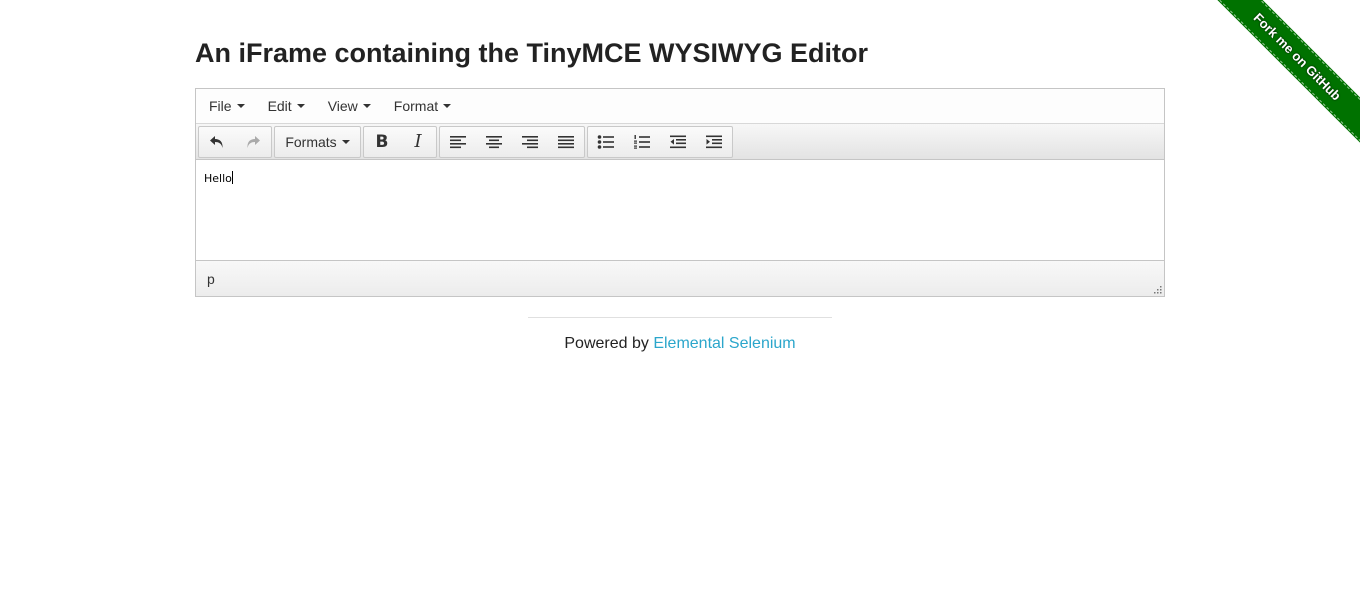  I want to click on resize-handle-icon, so click(1157, 289).